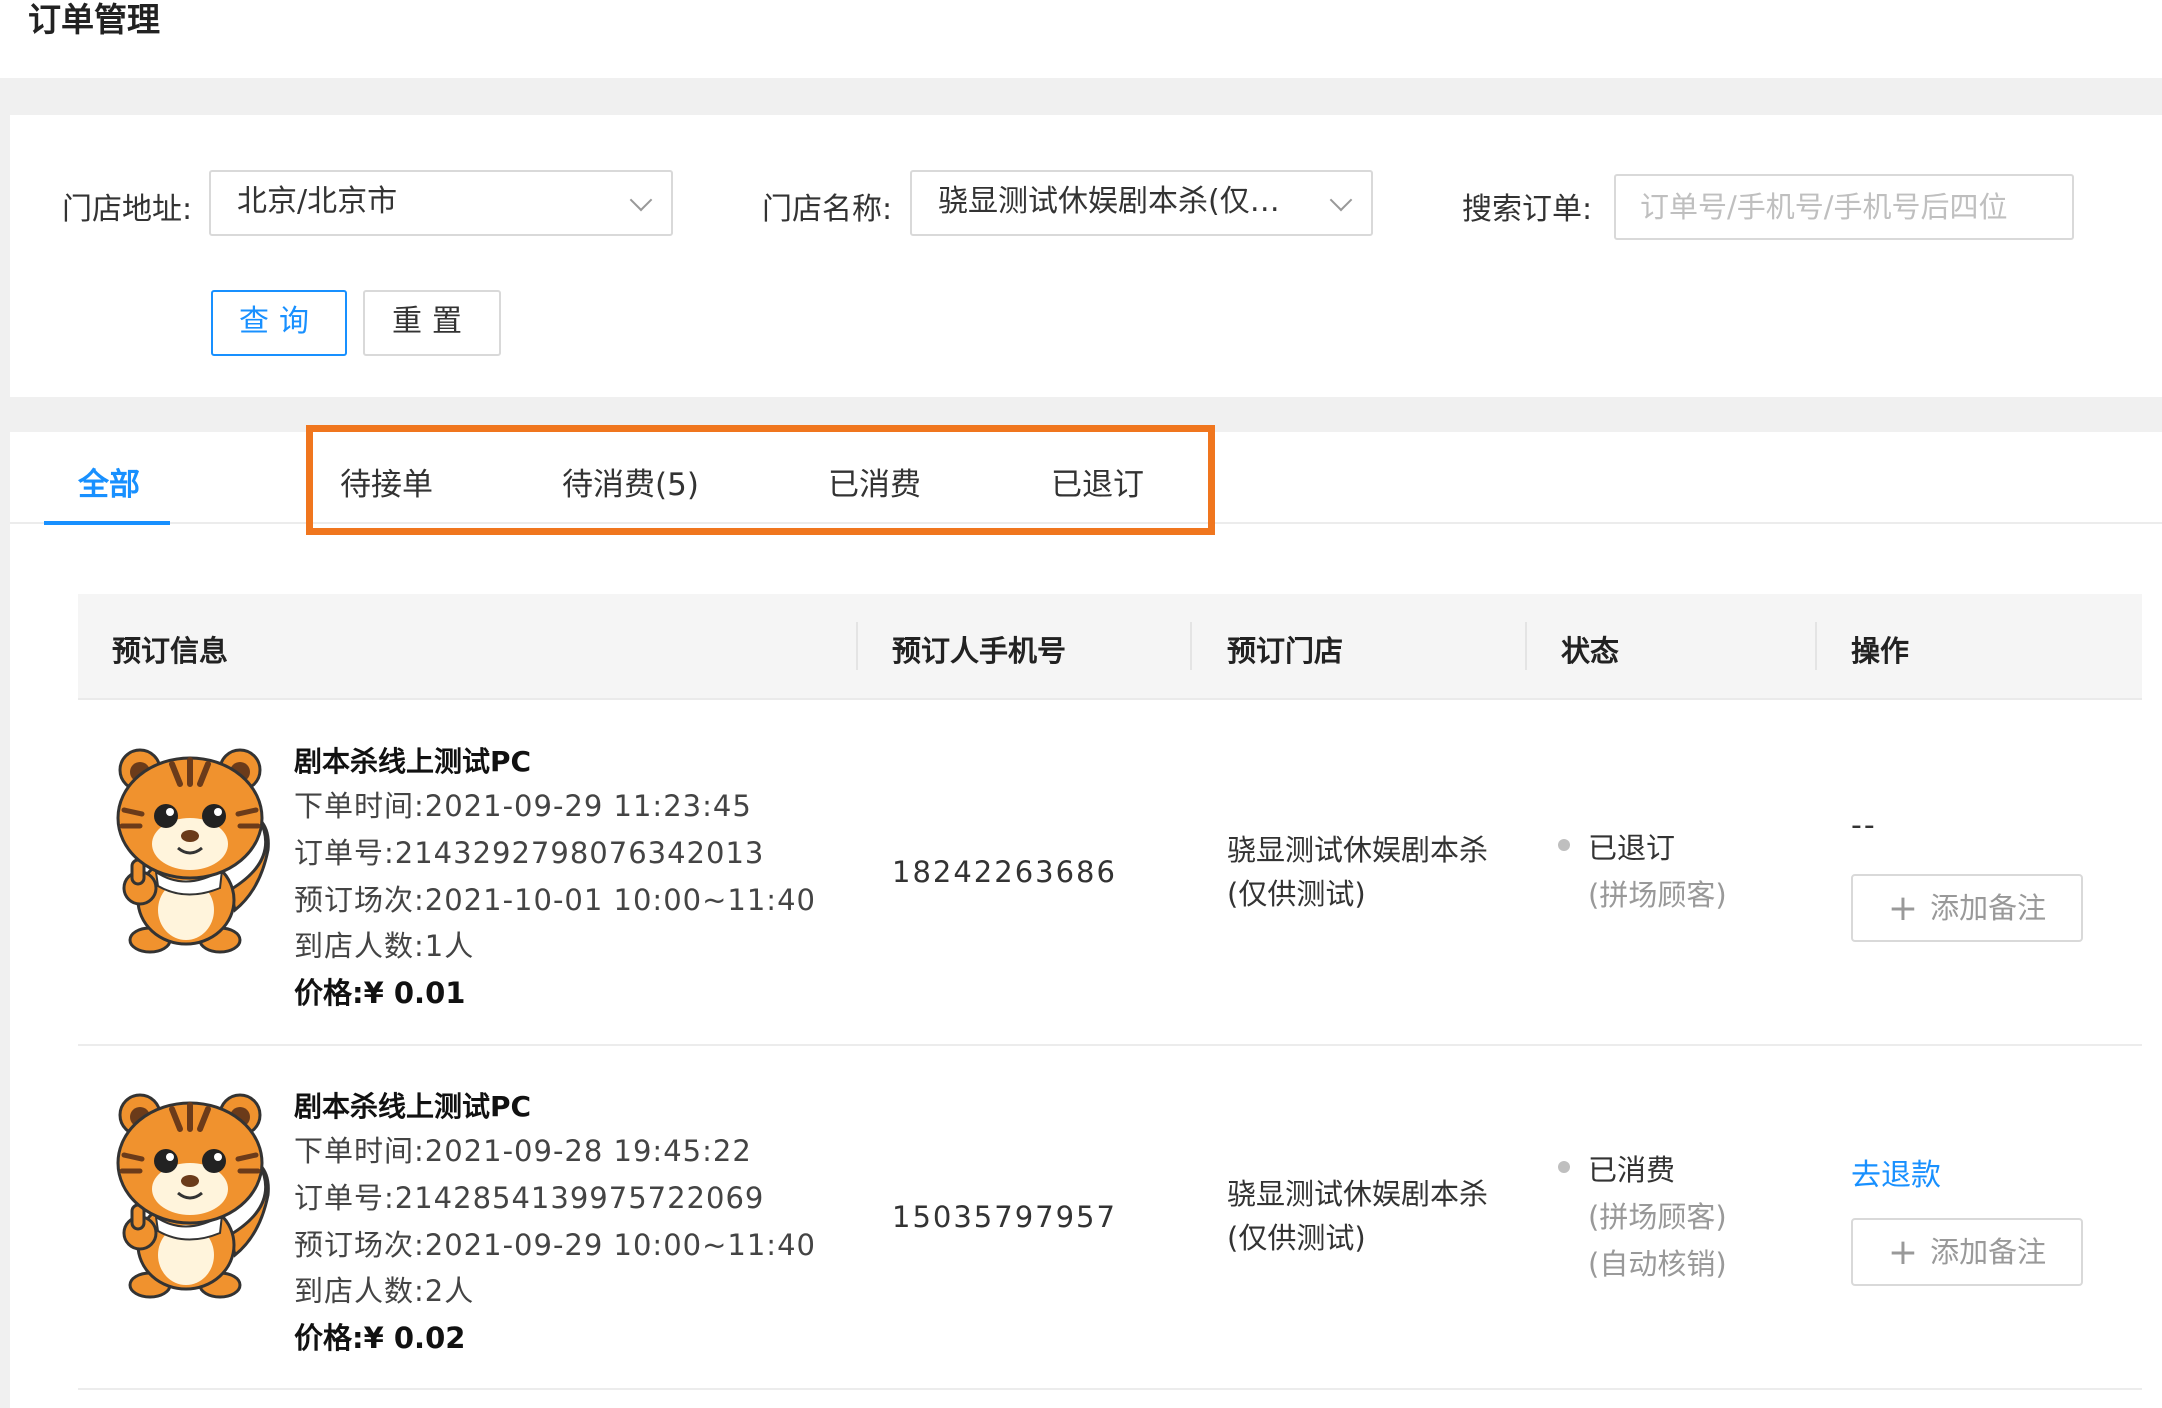 This screenshot has width=2162, height=1408. What do you see at coordinates (1285, 651) in the screenshot?
I see `column-header-store: 预订门店` at bounding box center [1285, 651].